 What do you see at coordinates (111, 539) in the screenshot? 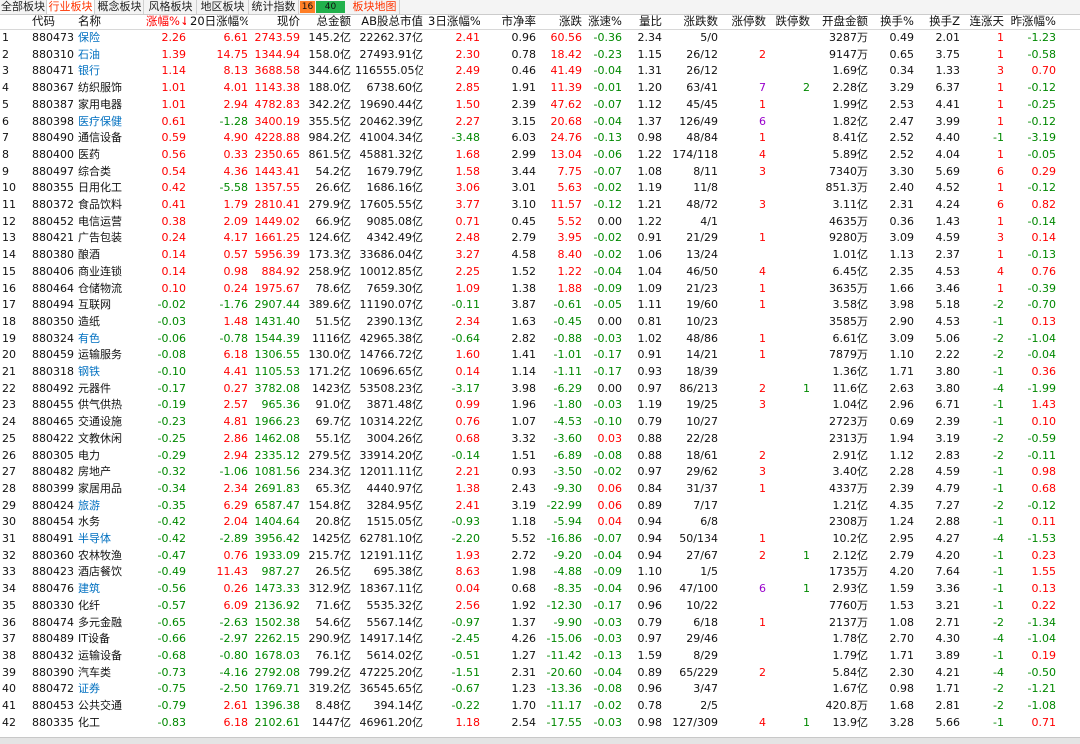
I see `cell-name: 半导体` at bounding box center [111, 539].